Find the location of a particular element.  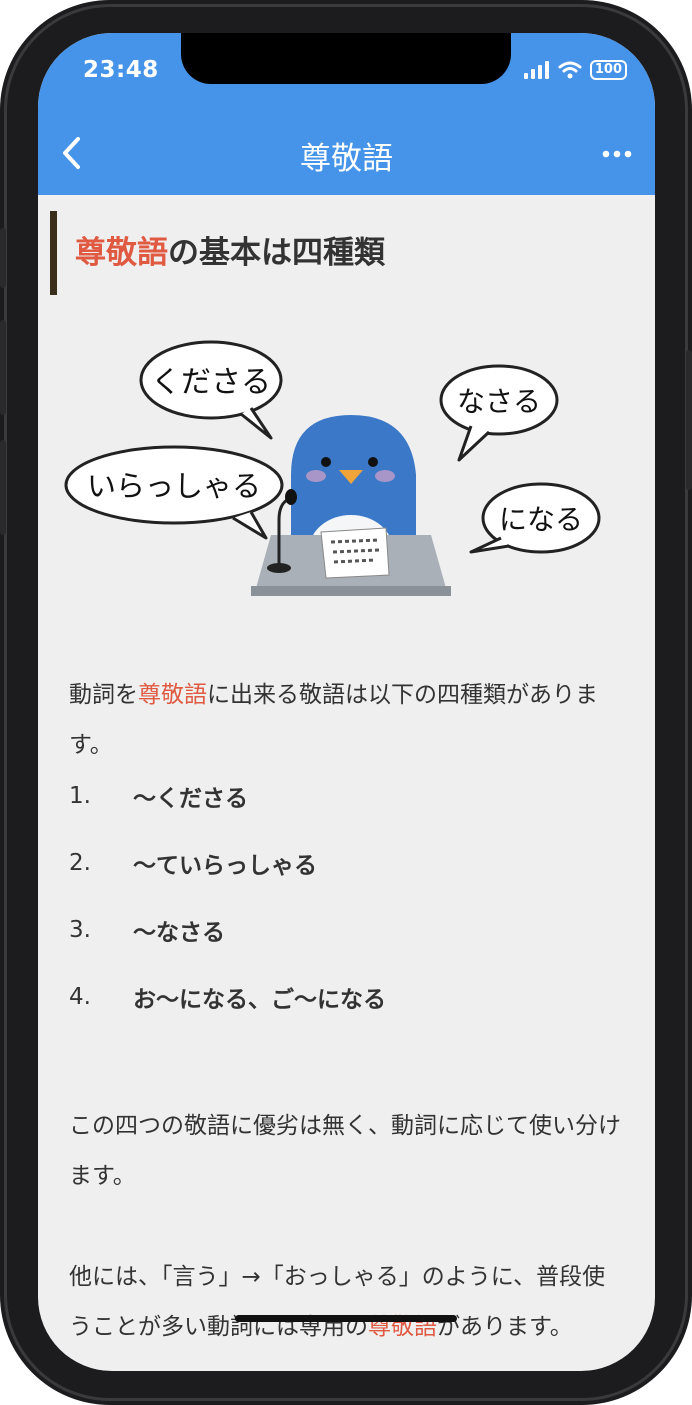

paragraph-text: 動詞を is located at coordinates (103, 695).